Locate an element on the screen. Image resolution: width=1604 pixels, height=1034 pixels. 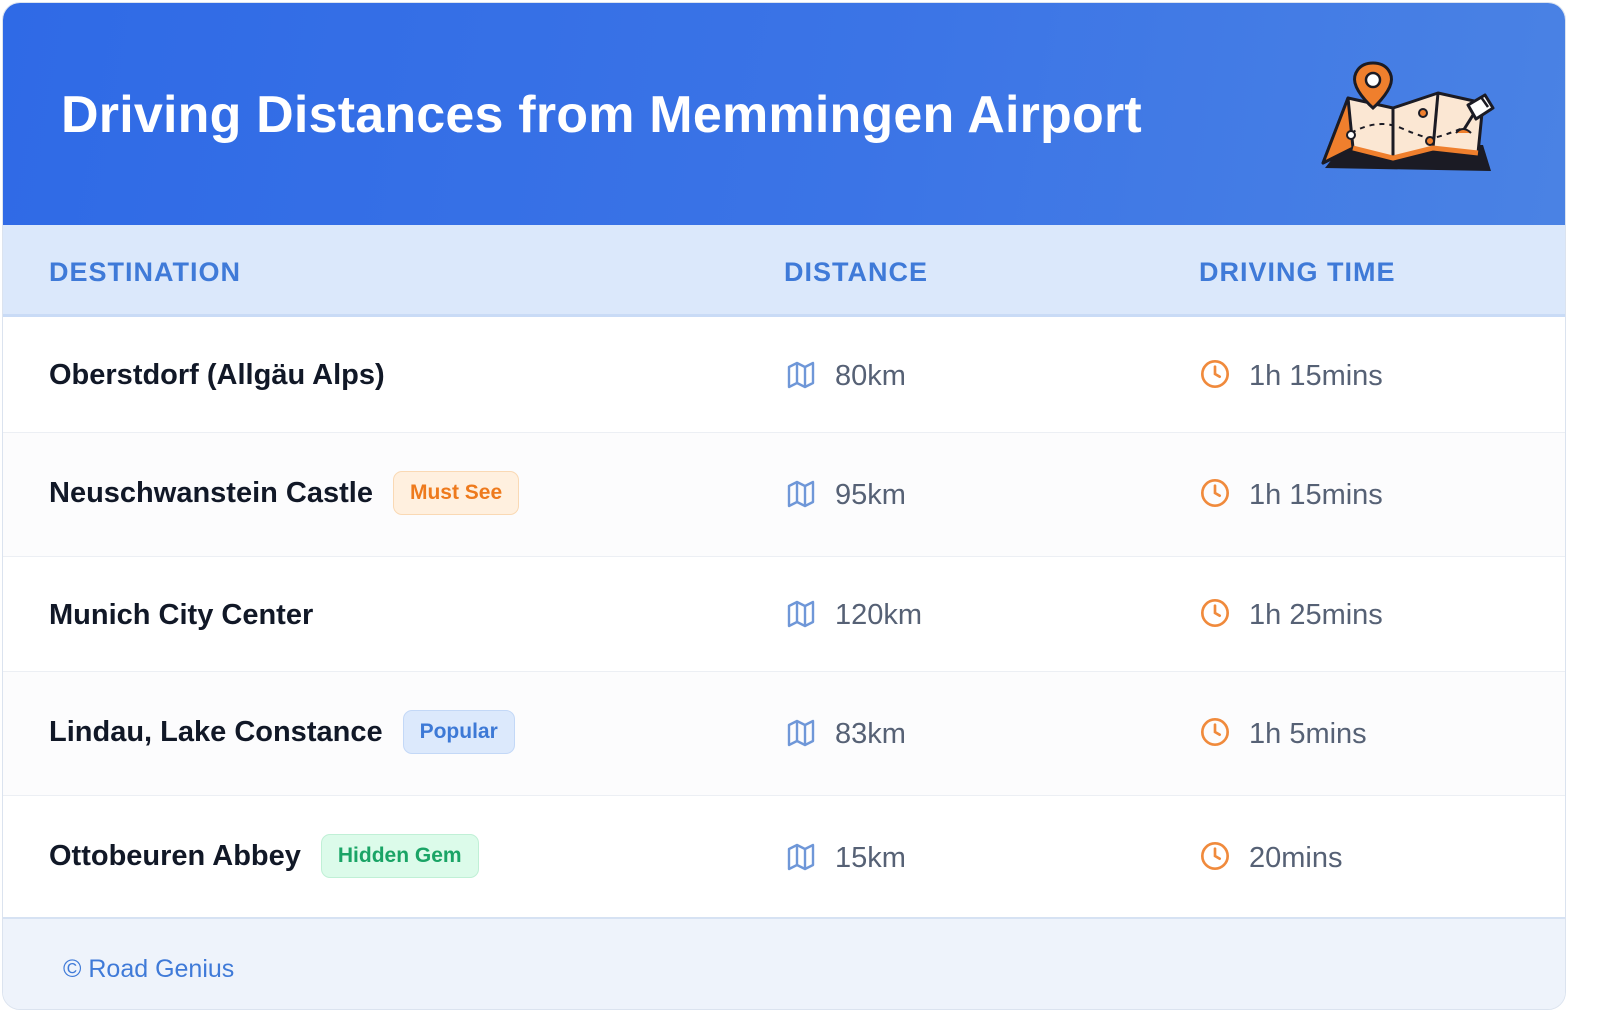
destination-cell: Oberstdorf (Allgäu Alps) is located at coordinates (217, 375).